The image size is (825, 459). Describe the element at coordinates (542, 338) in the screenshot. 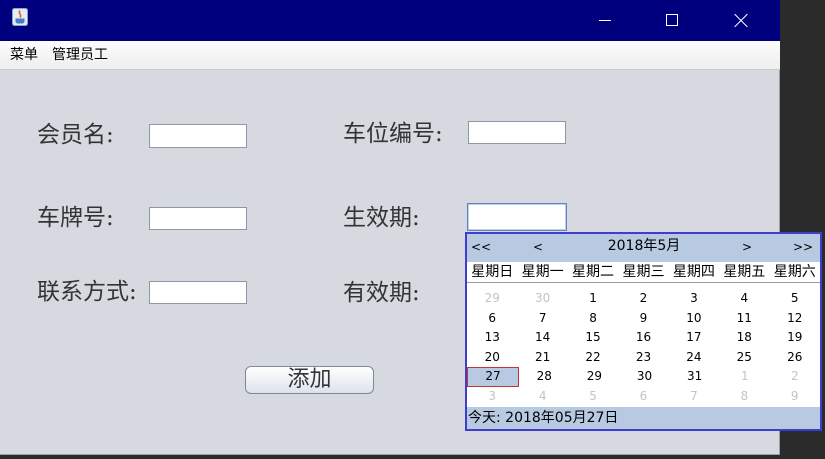

I see `calendar-day: 14` at that location.